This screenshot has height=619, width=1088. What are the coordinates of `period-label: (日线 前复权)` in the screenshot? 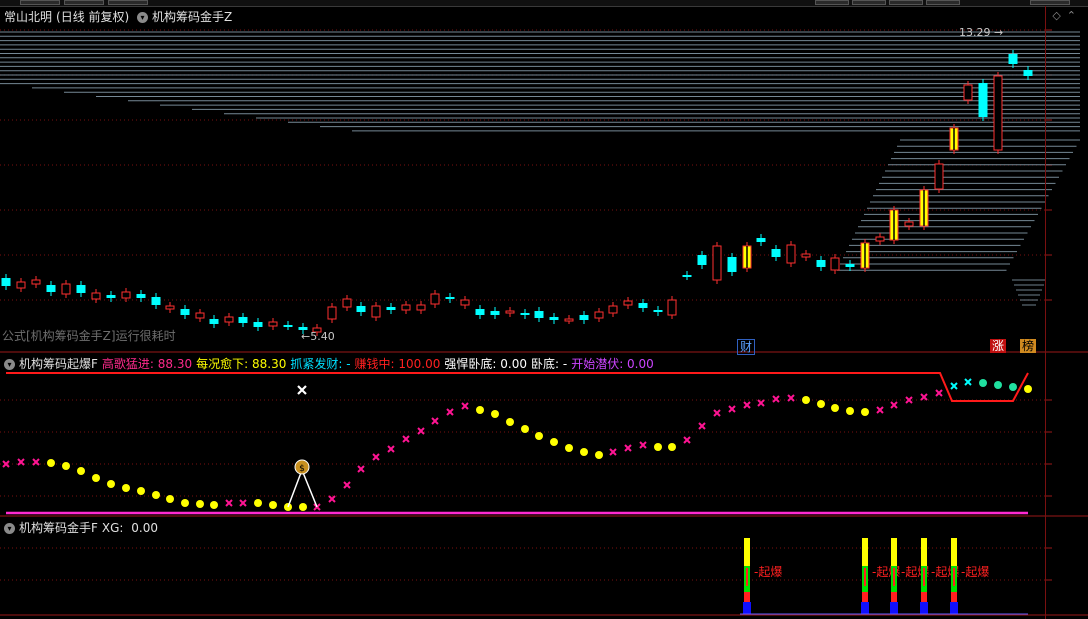 It's located at (92, 17).